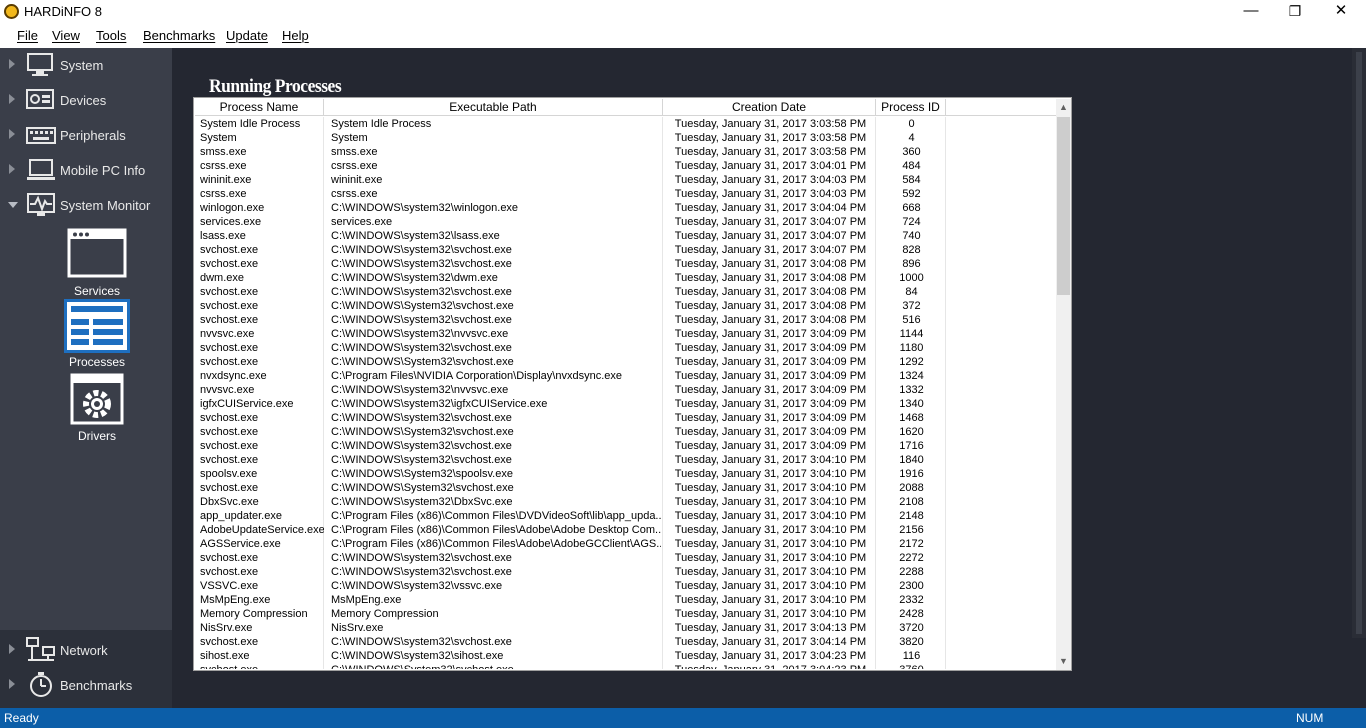 The image size is (1366, 728). Describe the element at coordinates (111, 35) in the screenshot. I see `menu-tools: Tools` at that location.